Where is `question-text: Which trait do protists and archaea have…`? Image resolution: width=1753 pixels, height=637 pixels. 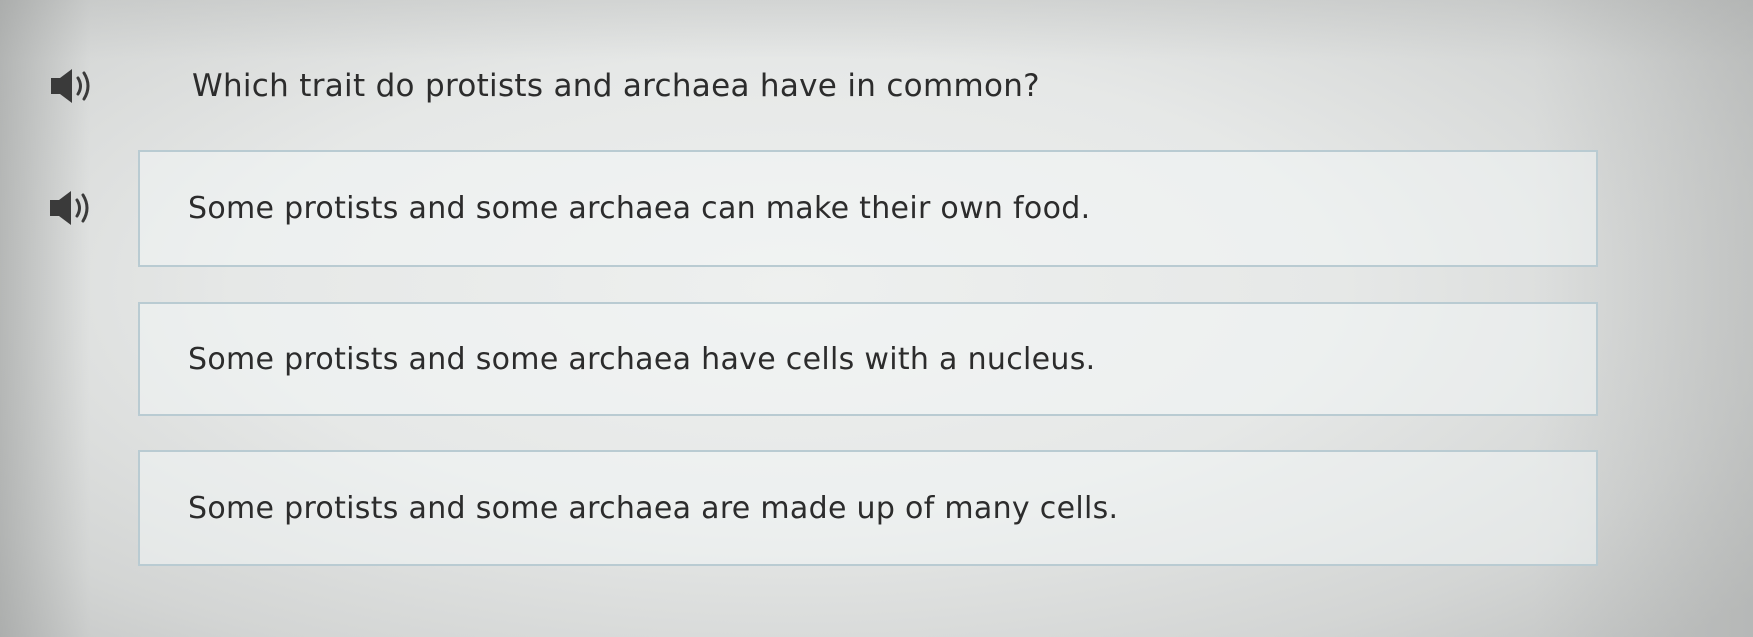 question-text: Which trait do protists and archaea have… is located at coordinates (616, 86).